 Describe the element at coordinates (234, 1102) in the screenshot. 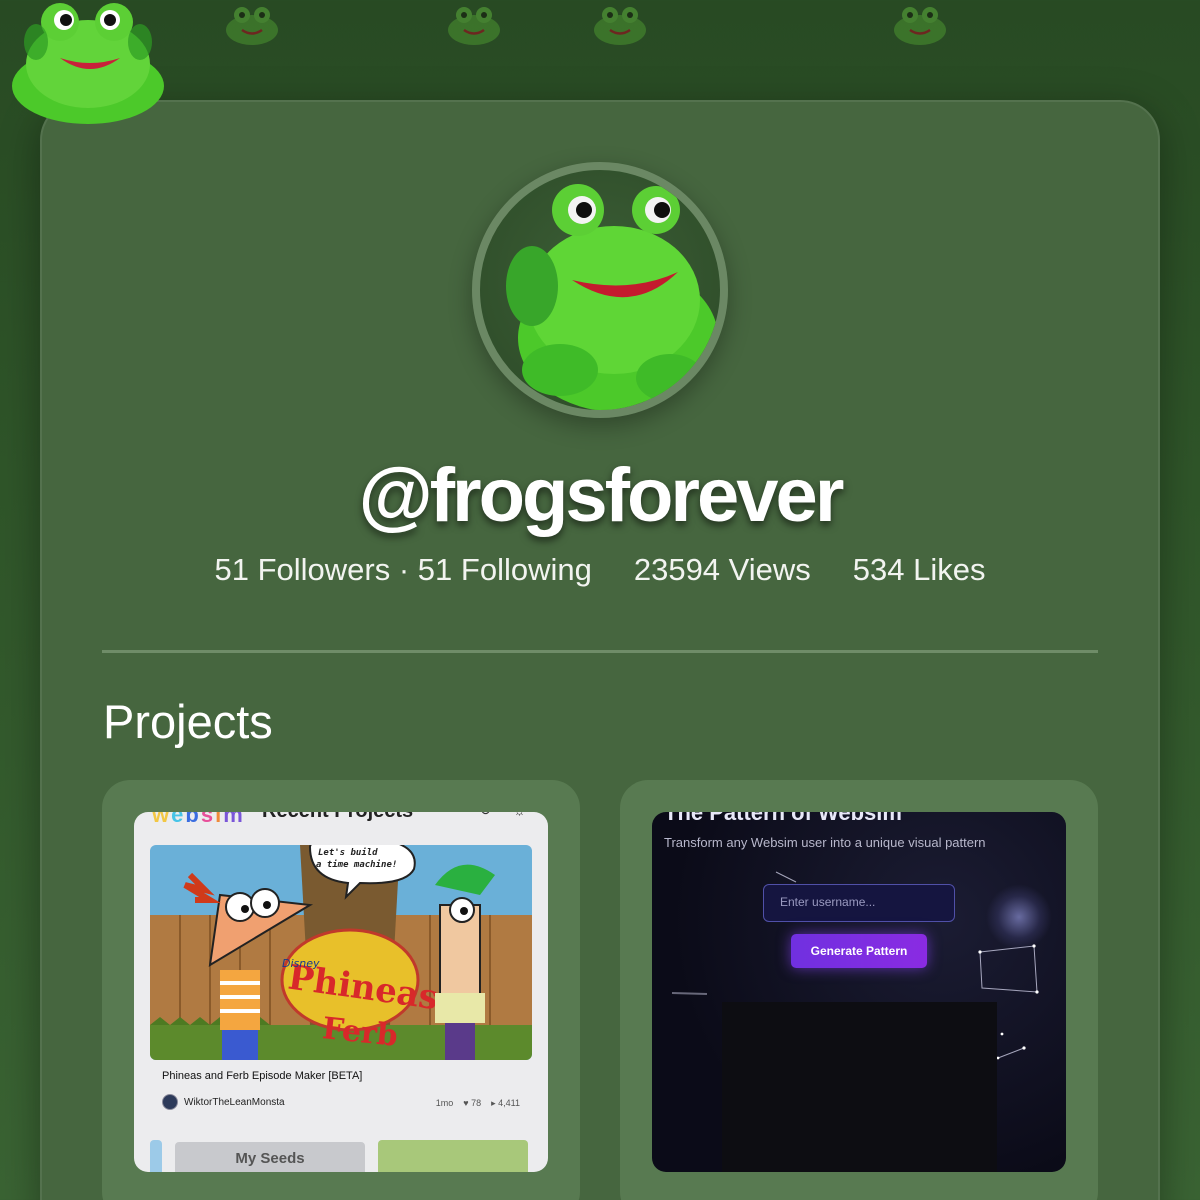

I see `author-name: WiktorTheLeanMonsta` at that location.